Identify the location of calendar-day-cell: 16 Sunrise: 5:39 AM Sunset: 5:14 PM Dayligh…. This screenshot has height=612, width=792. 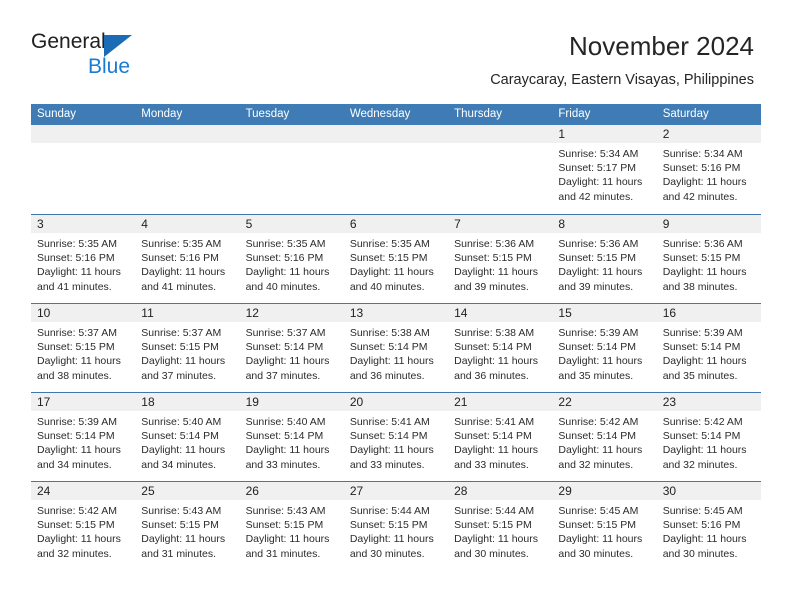
(708, 348).